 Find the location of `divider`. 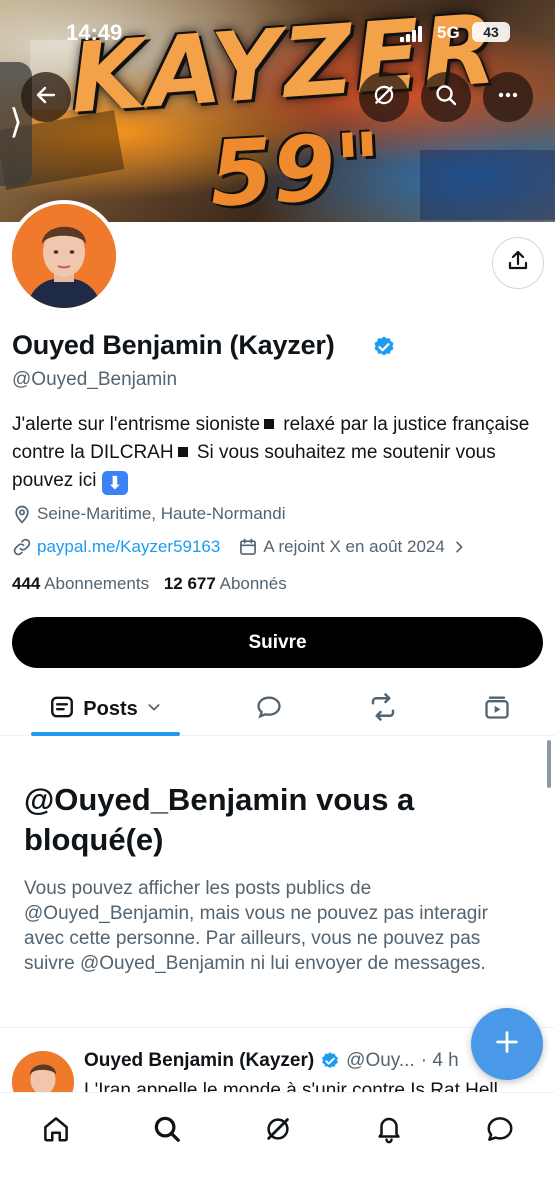

divider is located at coordinates (277, 1027).